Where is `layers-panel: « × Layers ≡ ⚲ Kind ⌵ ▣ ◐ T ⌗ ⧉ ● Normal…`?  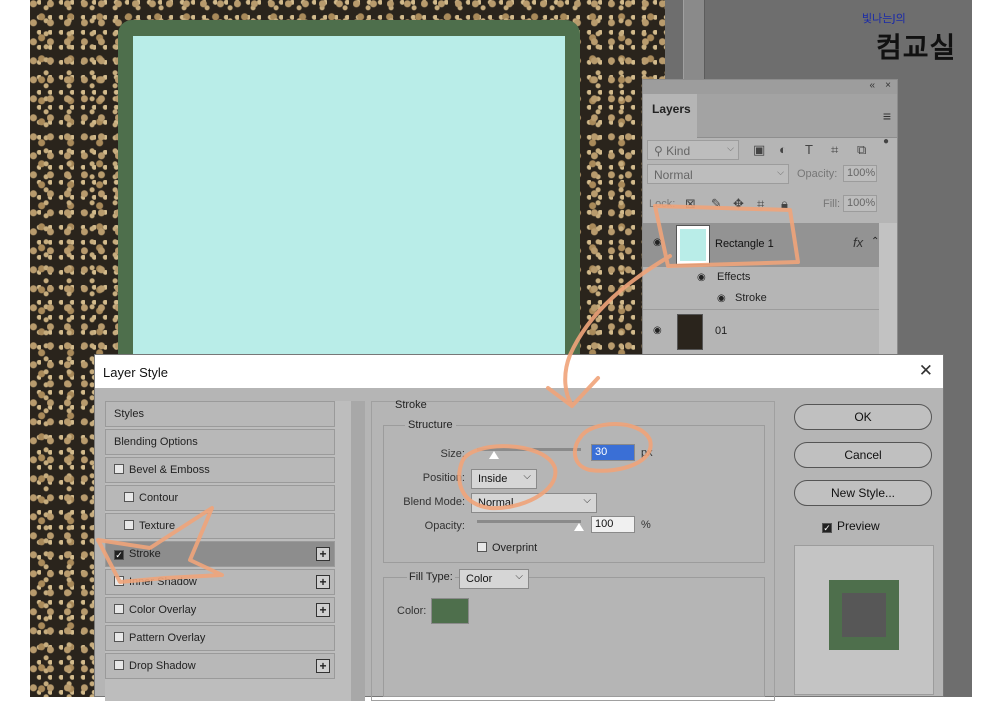
layers-panel: « × Layers ≡ ⚲ Kind ⌵ ▣ ◐ T ⌗ ⧉ ● Normal… is located at coordinates (770, 224).